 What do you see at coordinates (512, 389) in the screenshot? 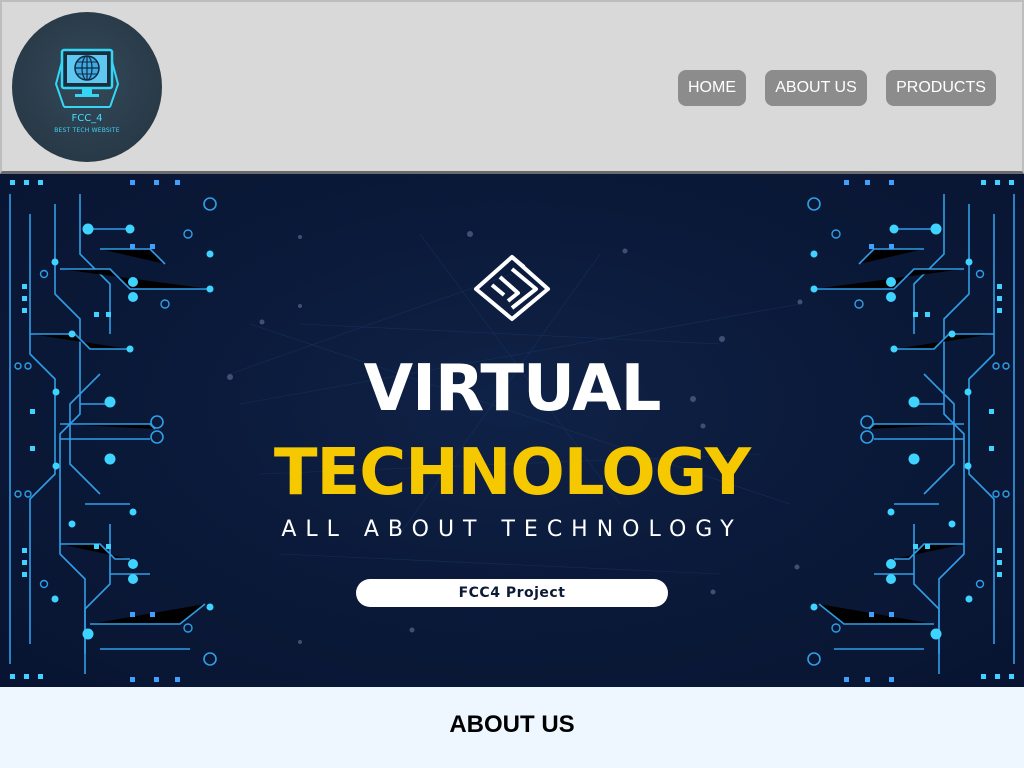
I see `hero-title-virtual: VIRTUAL` at bounding box center [512, 389].